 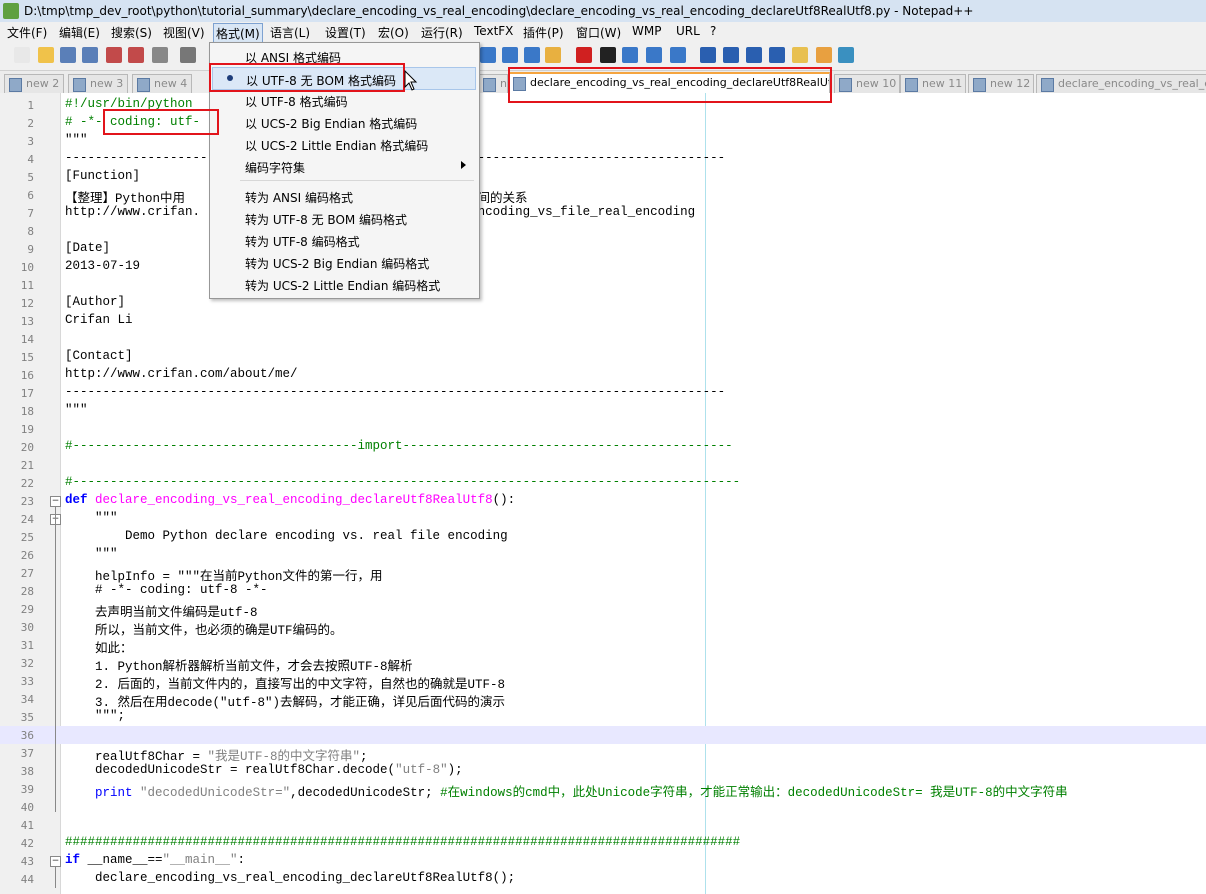 I want to click on new-file-icon, so click(x=22, y=55).